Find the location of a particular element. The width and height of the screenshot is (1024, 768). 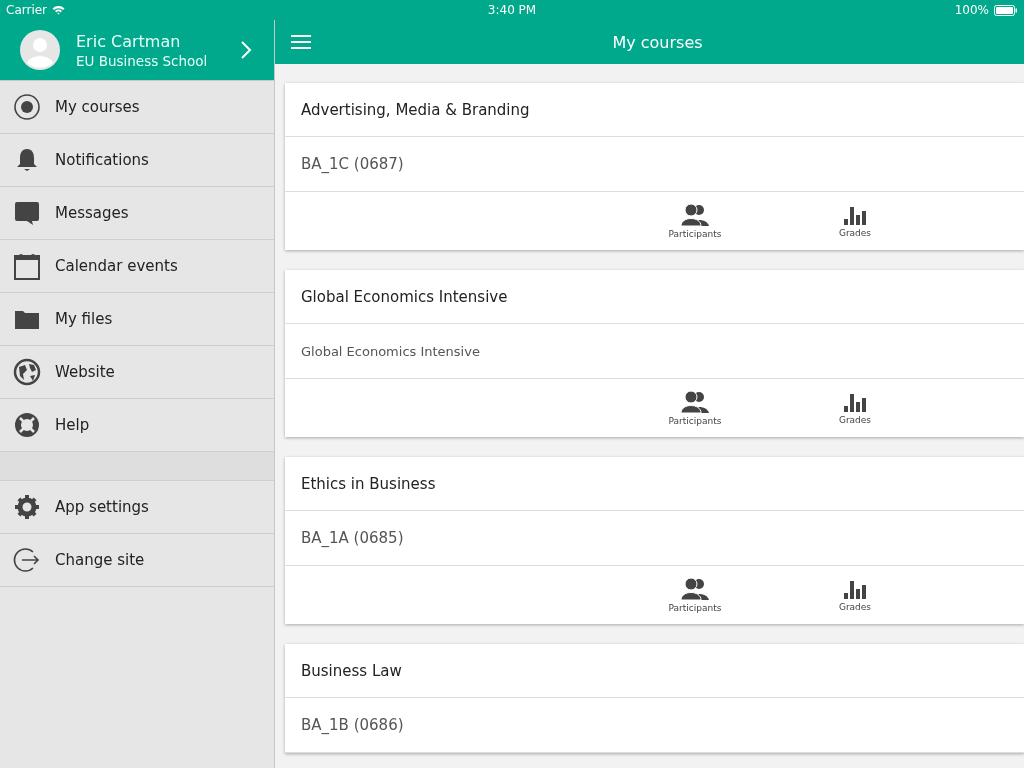

course-card: Business Law BA_1B (0686) is located at coordinates (654, 698).